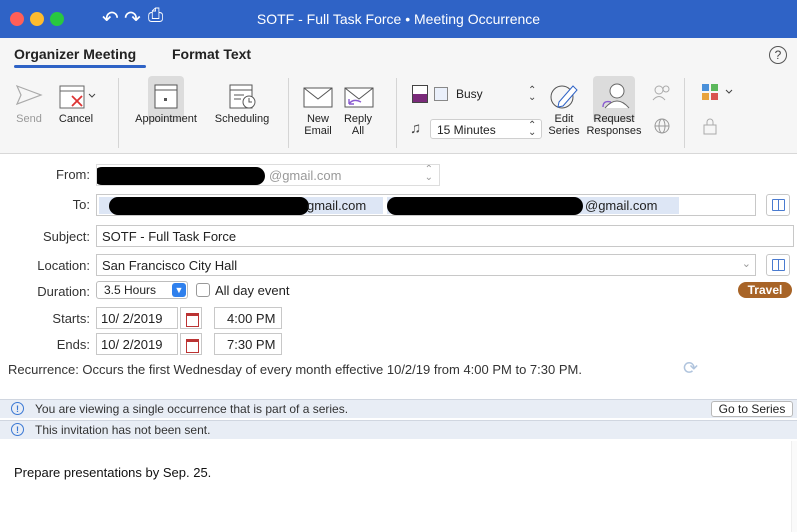  What do you see at coordinates (318, 97) in the screenshot?
I see `envelope-icon` at bounding box center [318, 97].